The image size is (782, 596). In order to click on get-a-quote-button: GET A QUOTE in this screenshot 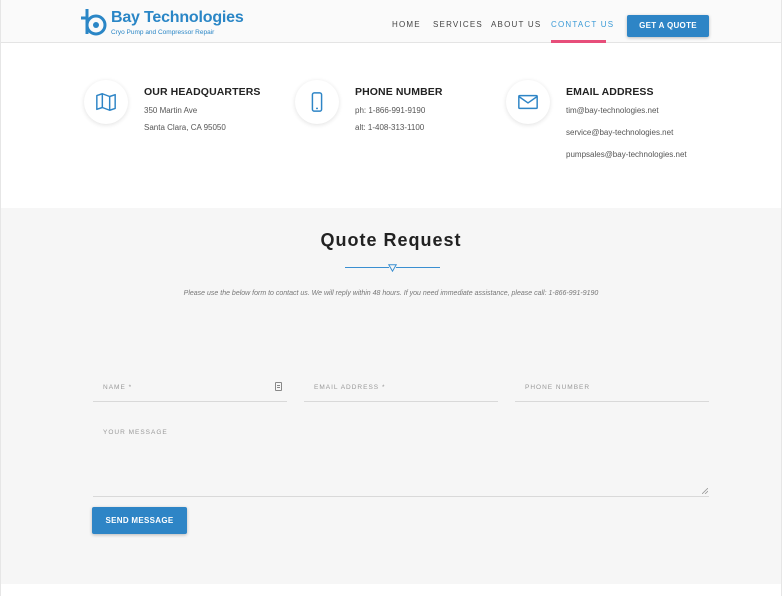, I will do `click(668, 26)`.